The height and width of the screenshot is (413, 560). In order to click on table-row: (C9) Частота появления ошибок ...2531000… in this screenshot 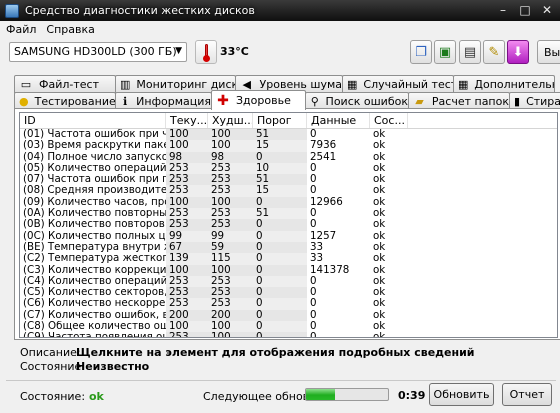, I will do `click(288, 334)`.